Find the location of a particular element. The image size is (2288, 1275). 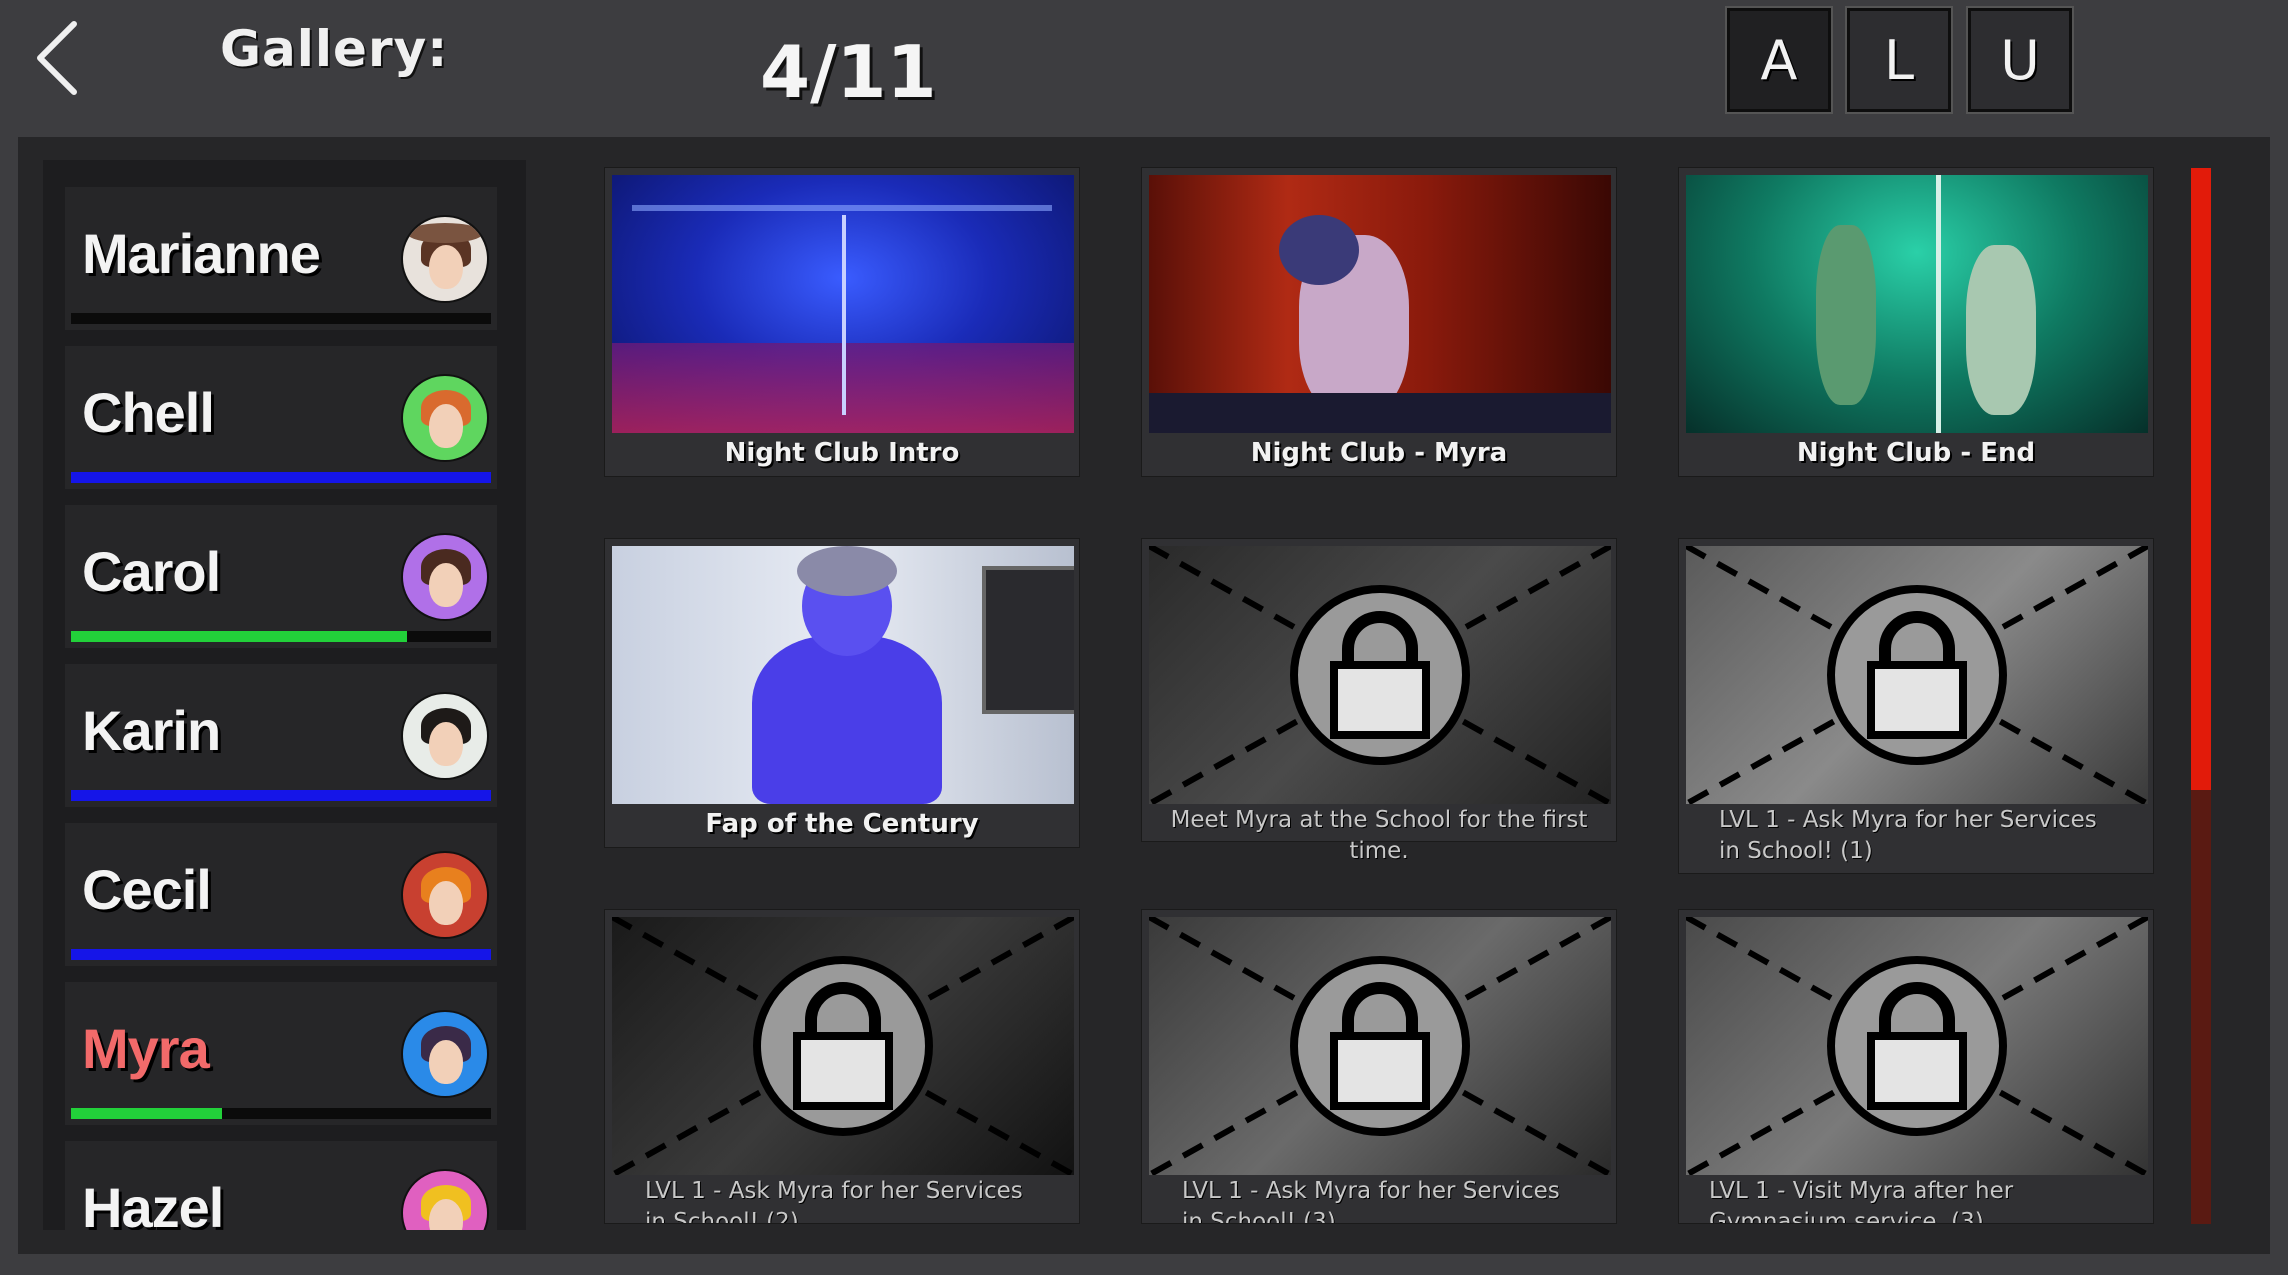

catgirl-avatar is located at coordinates (445, 1054).